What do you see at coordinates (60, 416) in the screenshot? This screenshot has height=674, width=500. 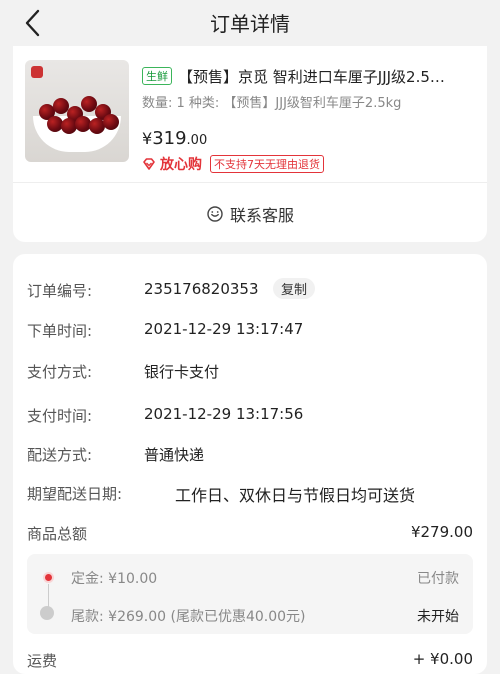 I see `pay-time-label: 支付时间:` at bounding box center [60, 416].